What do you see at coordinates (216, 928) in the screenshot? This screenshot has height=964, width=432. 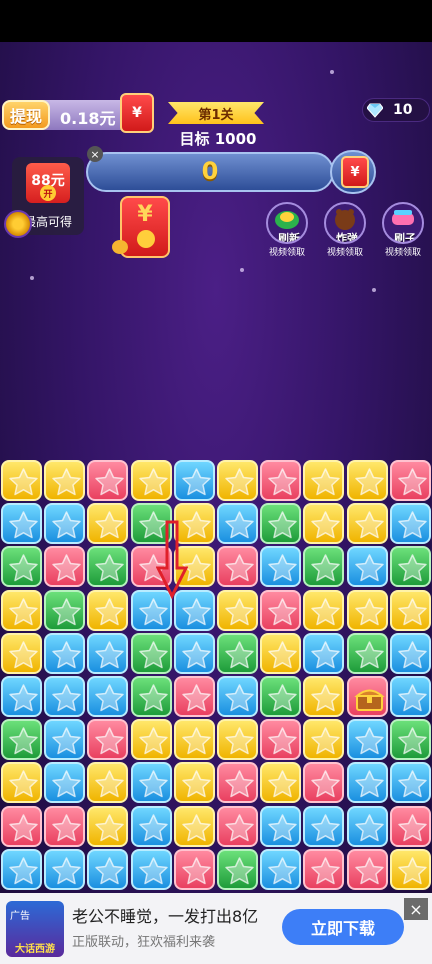 I see `ad-banner: 广告 大话西游 老公不睡觉，一发打出8亿 正版联动，狂欢福利来袭 立即下载` at bounding box center [216, 928].